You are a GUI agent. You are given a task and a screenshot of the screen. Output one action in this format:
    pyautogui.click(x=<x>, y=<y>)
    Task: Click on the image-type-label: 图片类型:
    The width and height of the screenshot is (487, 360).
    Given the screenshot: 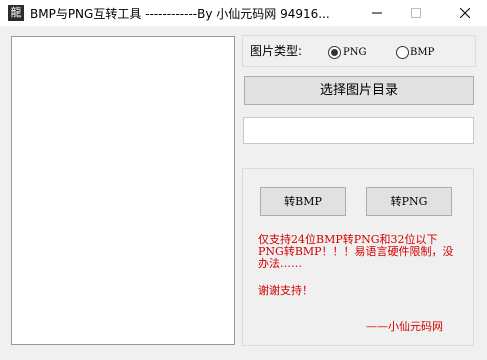 What is the action you would take?
    pyautogui.click(x=276, y=51)
    